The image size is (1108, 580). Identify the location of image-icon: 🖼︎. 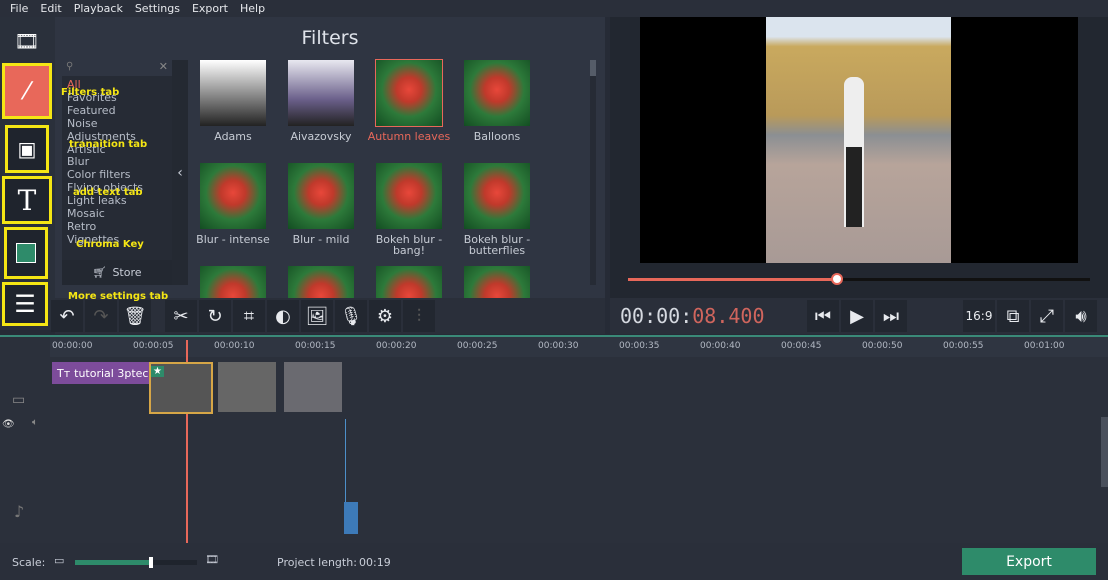
(317, 316).